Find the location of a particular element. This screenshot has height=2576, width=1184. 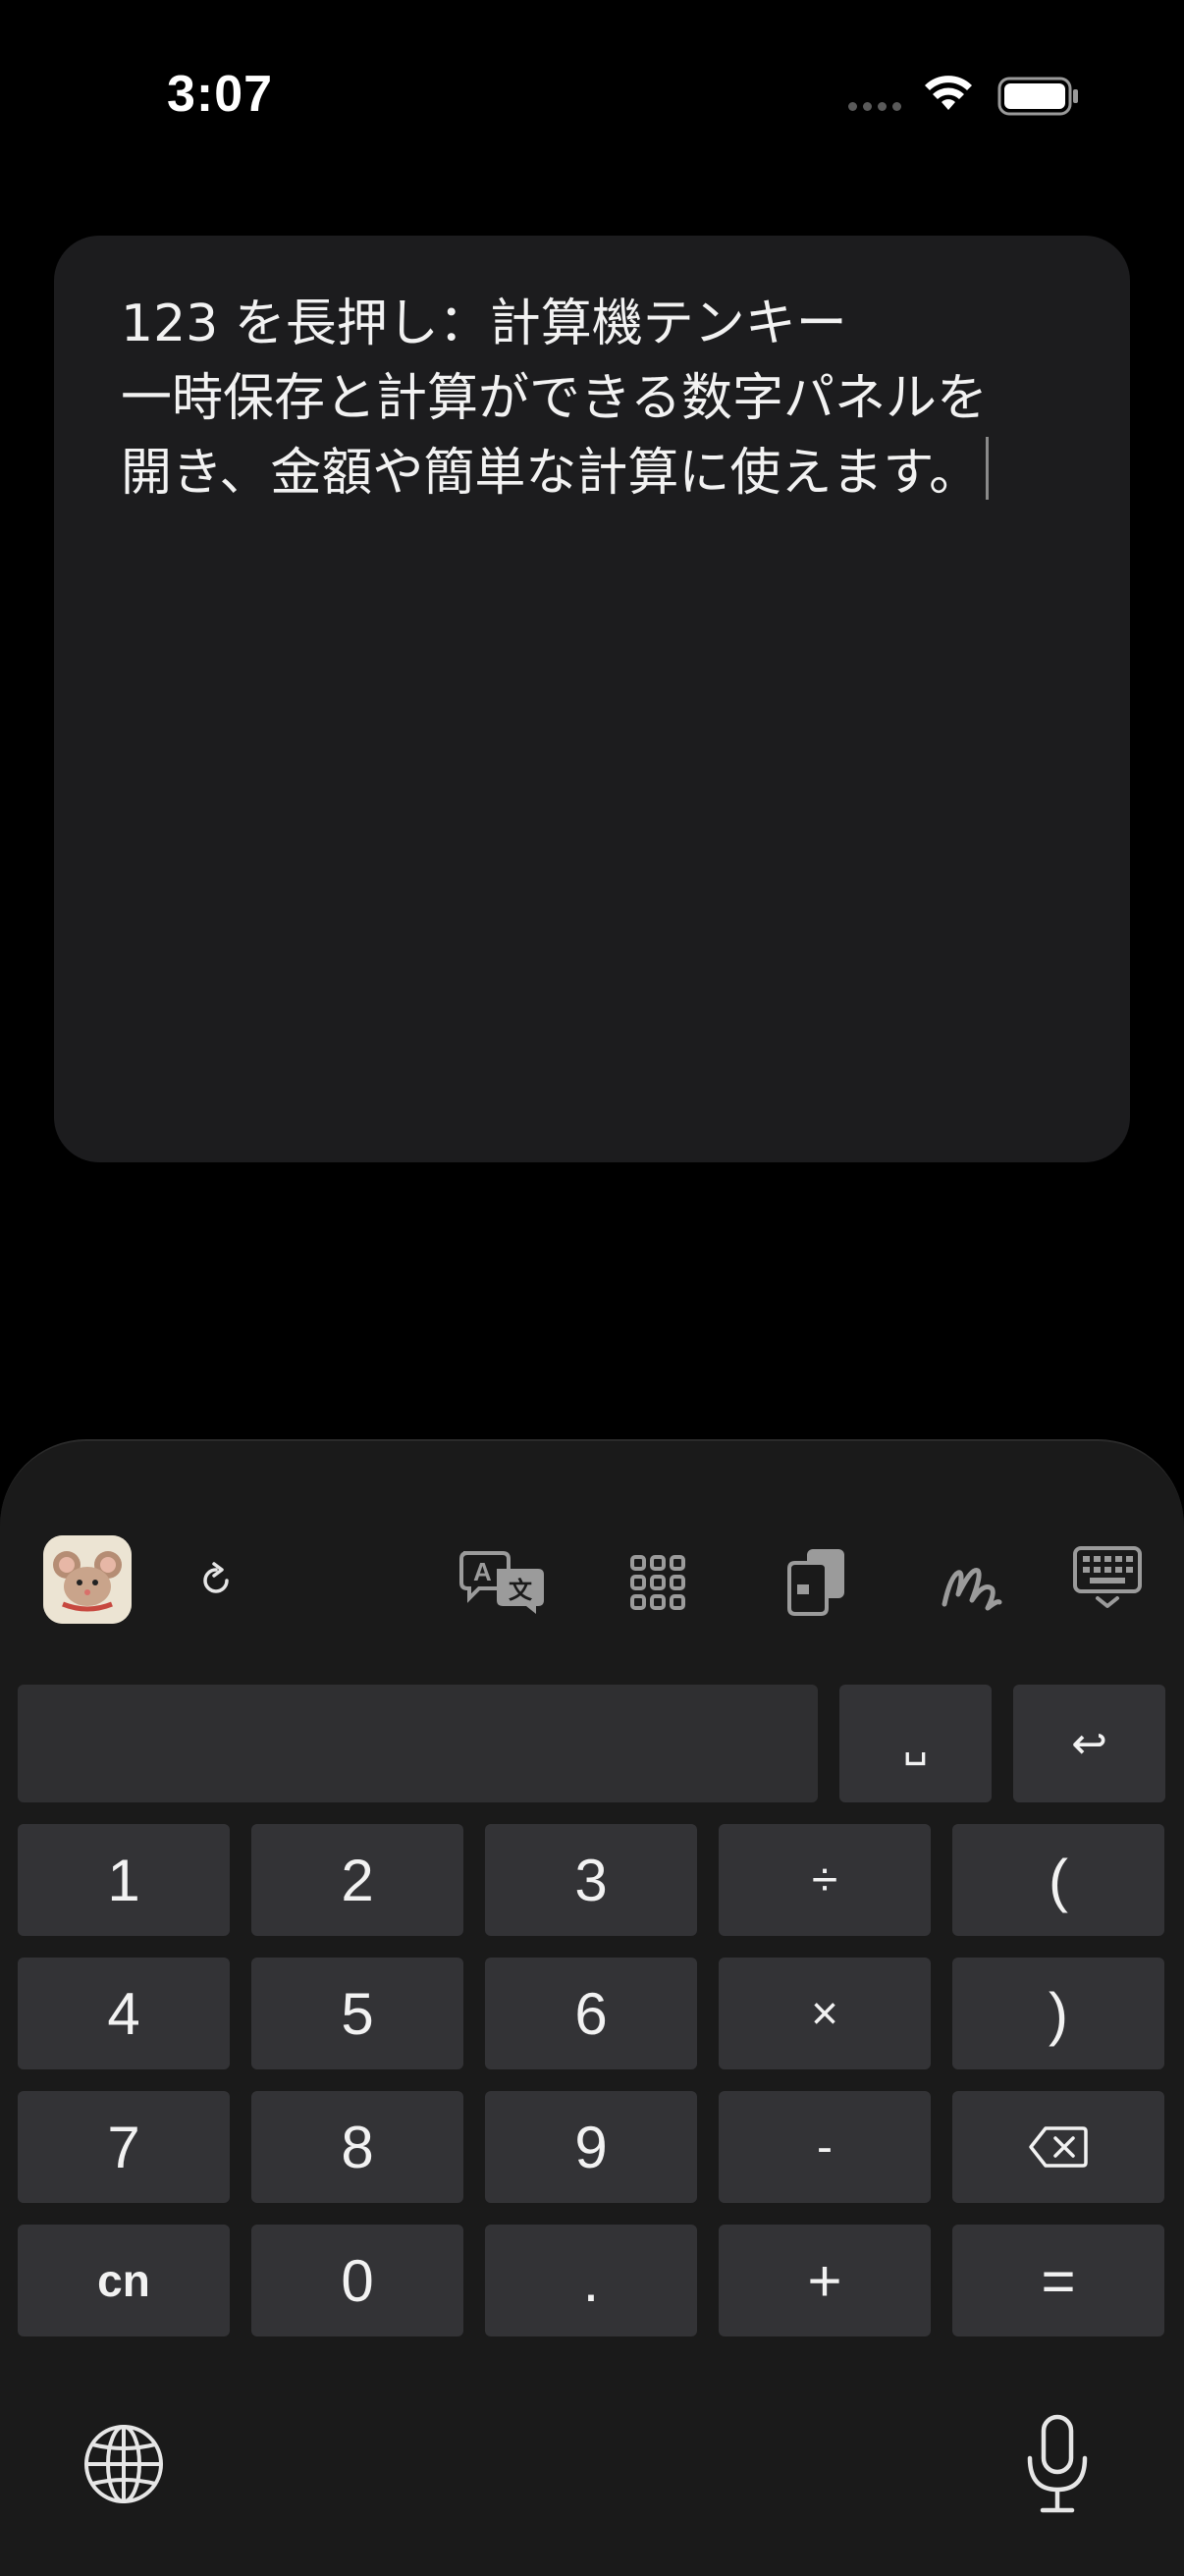

left-paren-key: ( is located at coordinates (1058, 1880).